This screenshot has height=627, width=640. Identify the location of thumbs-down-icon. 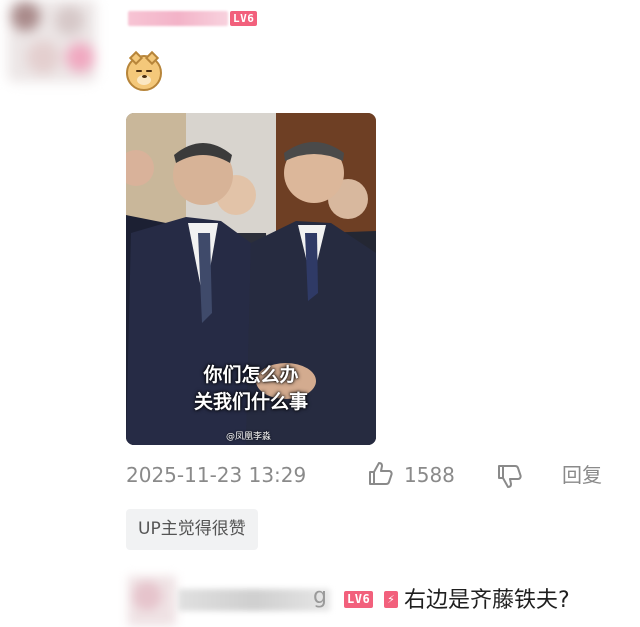
(509, 478).